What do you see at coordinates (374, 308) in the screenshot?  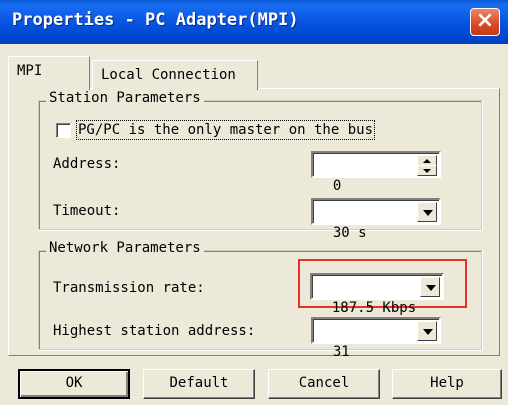 I see `transmission-rate-value: 187.5 Kbps` at bounding box center [374, 308].